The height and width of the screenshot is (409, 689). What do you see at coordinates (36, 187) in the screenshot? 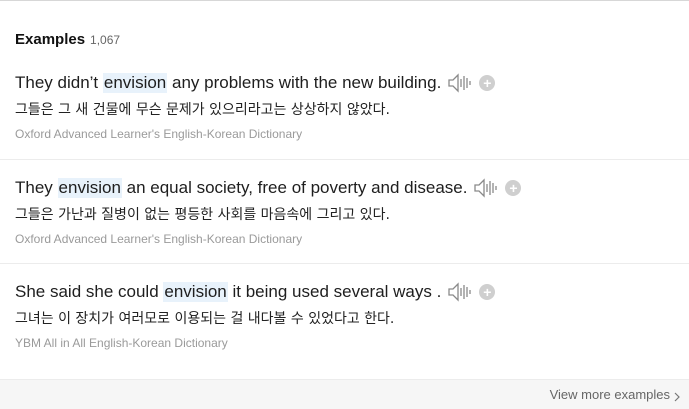
I see `sentence-text-before: They` at bounding box center [36, 187].